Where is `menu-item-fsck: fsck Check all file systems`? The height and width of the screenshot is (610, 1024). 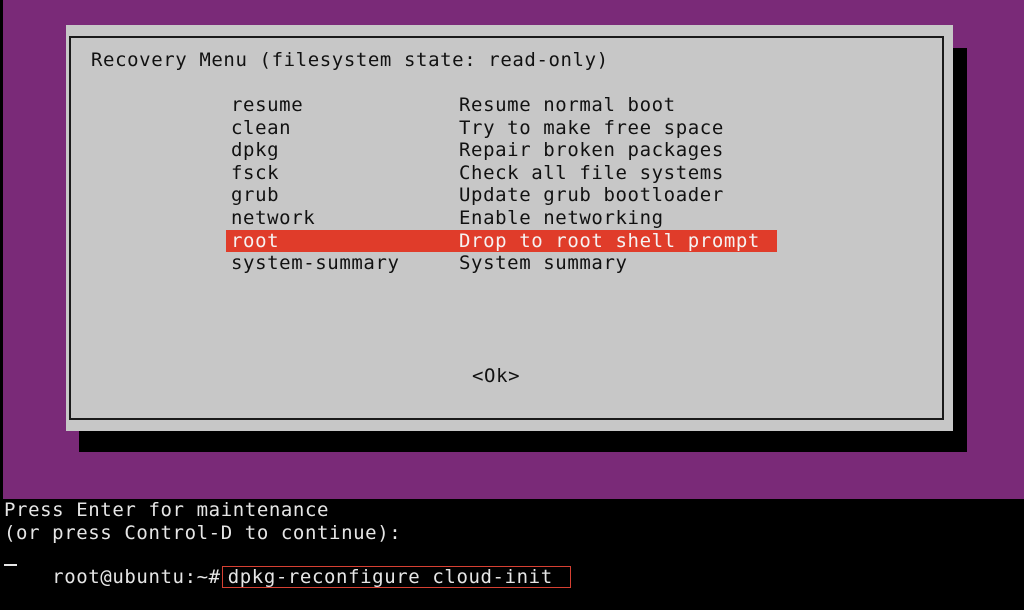
menu-item-fsck: fsck Check all file systems is located at coordinates (501, 173).